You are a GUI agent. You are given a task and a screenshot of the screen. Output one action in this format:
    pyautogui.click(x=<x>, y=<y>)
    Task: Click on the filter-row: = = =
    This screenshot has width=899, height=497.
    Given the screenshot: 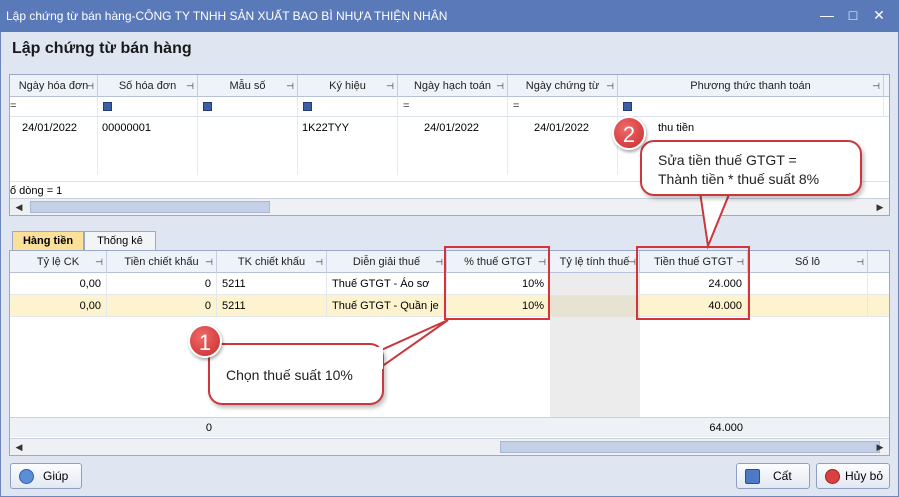 What is the action you would take?
    pyautogui.click(x=449, y=107)
    